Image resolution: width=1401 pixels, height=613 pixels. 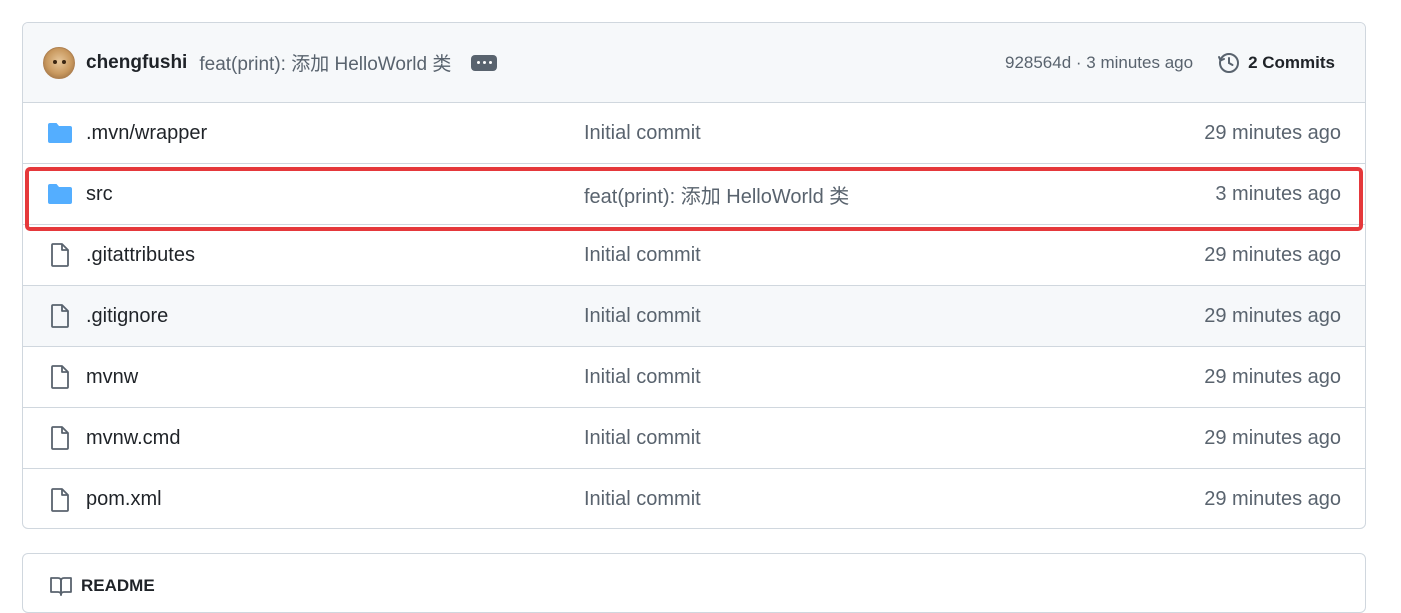 I want to click on commits-link: 2 Commits, so click(x=1276, y=63).